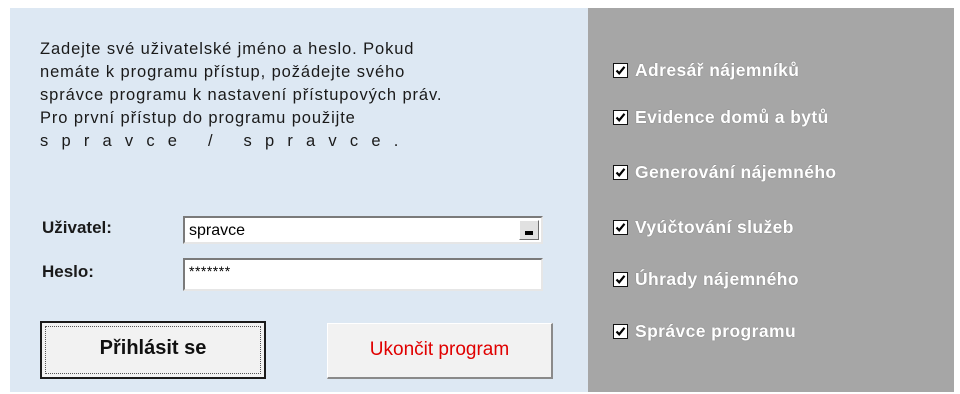 Image resolution: width=960 pixels, height=394 pixels. What do you see at coordinates (529, 233) in the screenshot?
I see `chevron-down-icon` at bounding box center [529, 233].